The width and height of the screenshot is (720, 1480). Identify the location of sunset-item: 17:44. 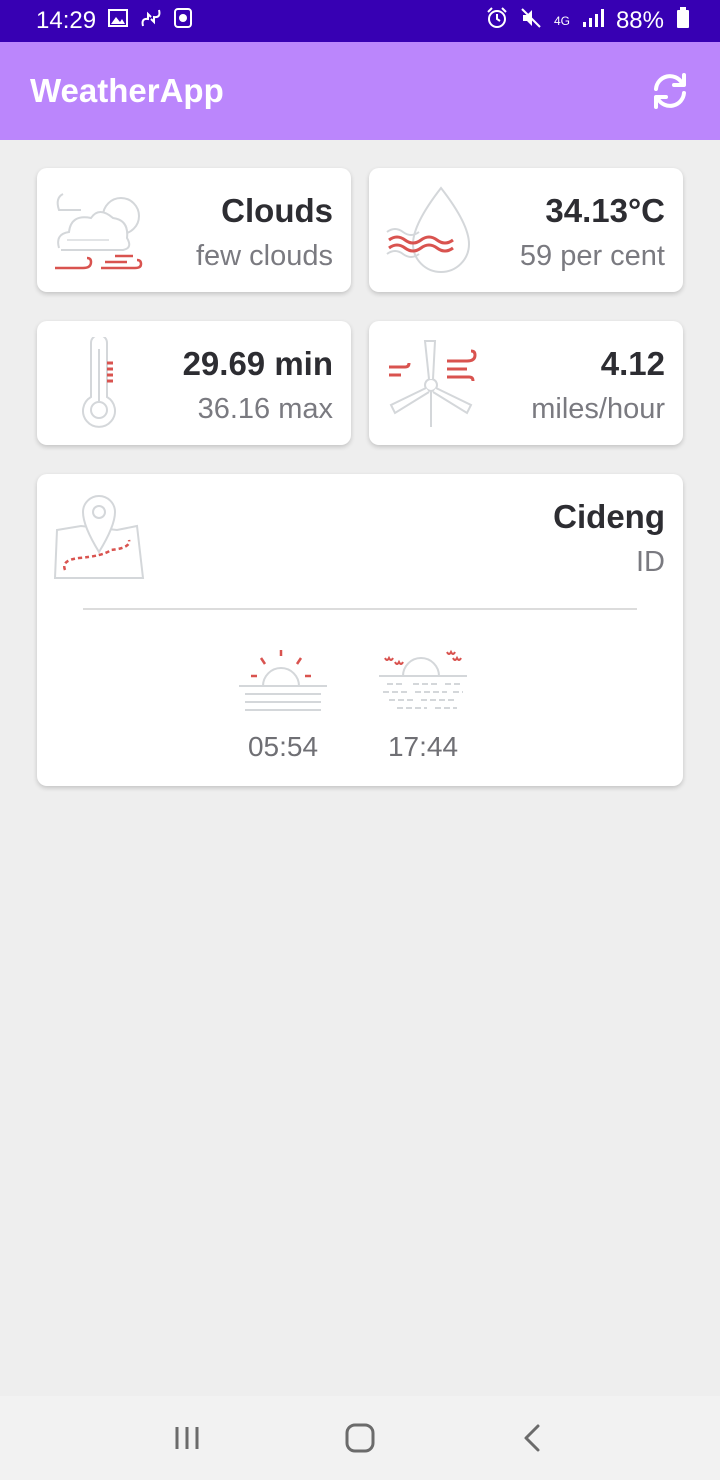
(423, 704).